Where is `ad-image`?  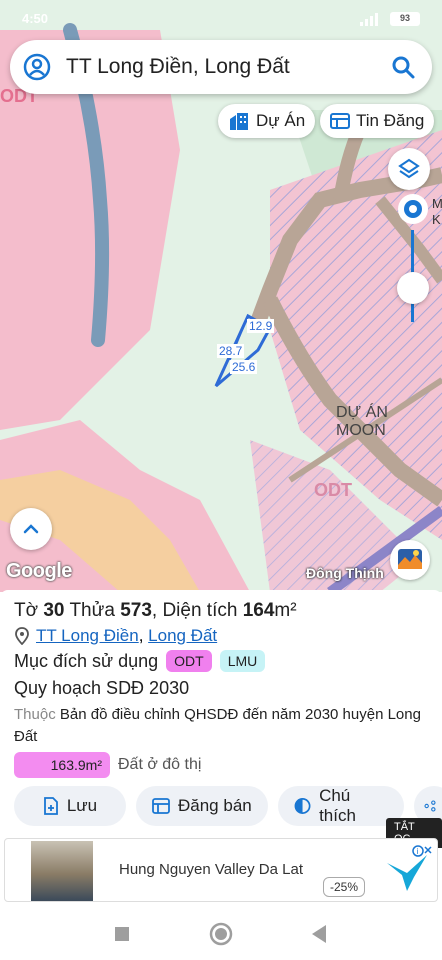 ad-image is located at coordinates (62, 871).